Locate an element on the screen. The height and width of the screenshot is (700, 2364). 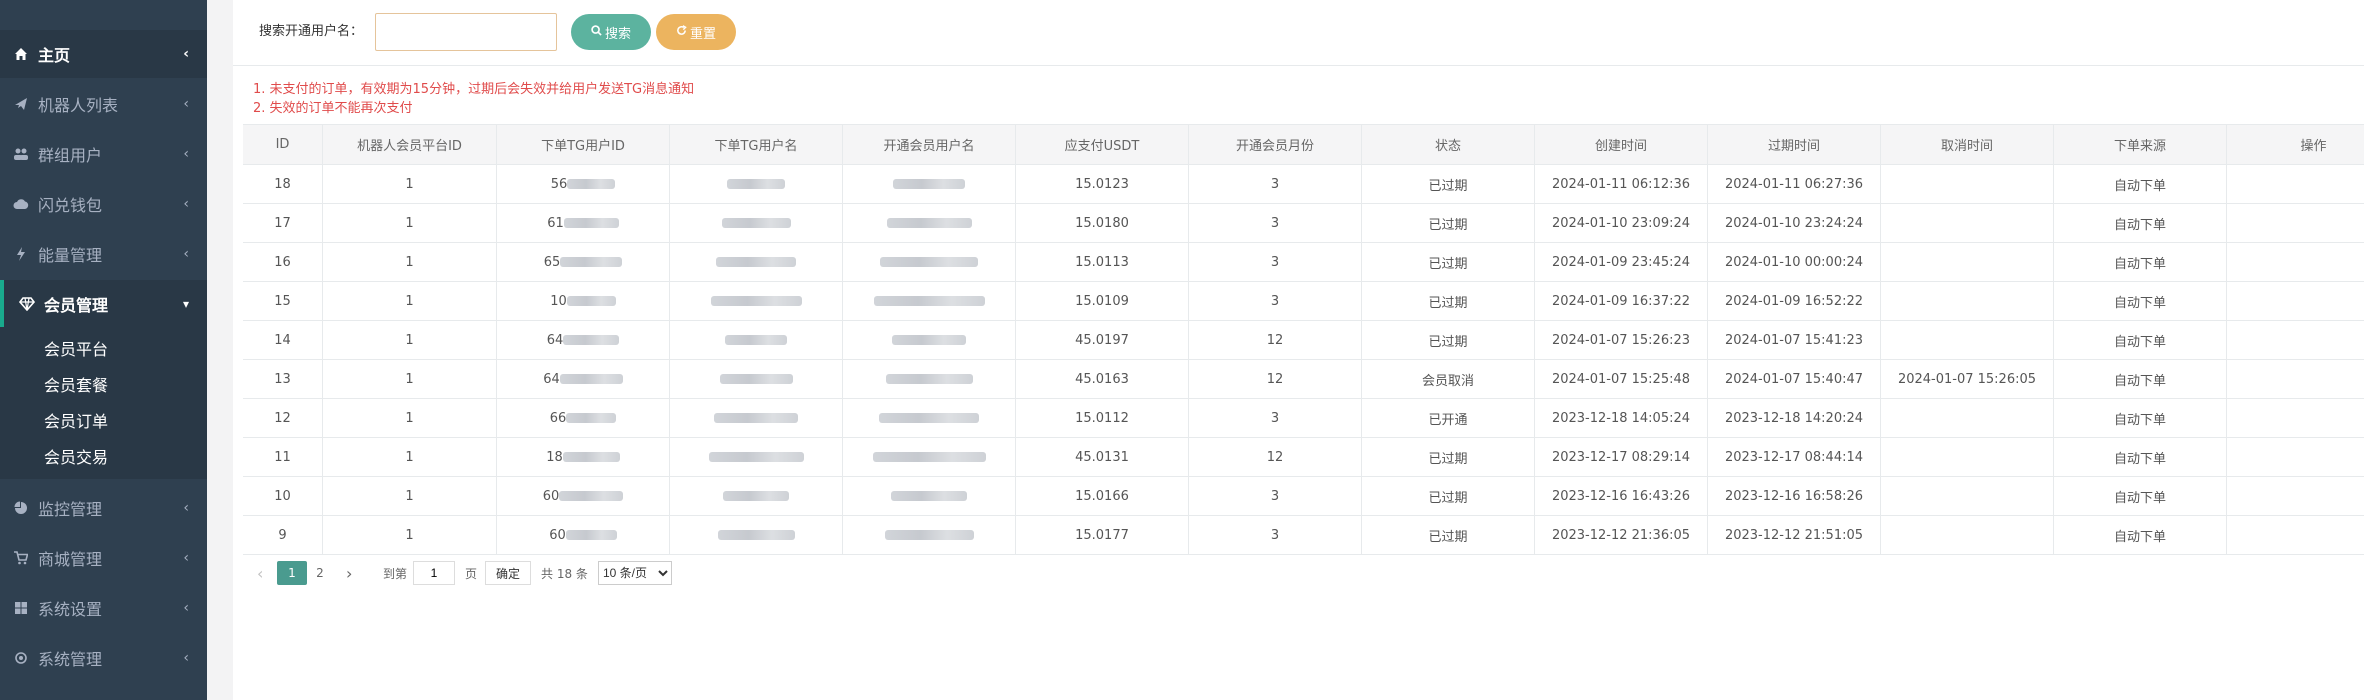
sidebar-item-mall: 商城管理 ‹ is located at coordinates (103, 558).